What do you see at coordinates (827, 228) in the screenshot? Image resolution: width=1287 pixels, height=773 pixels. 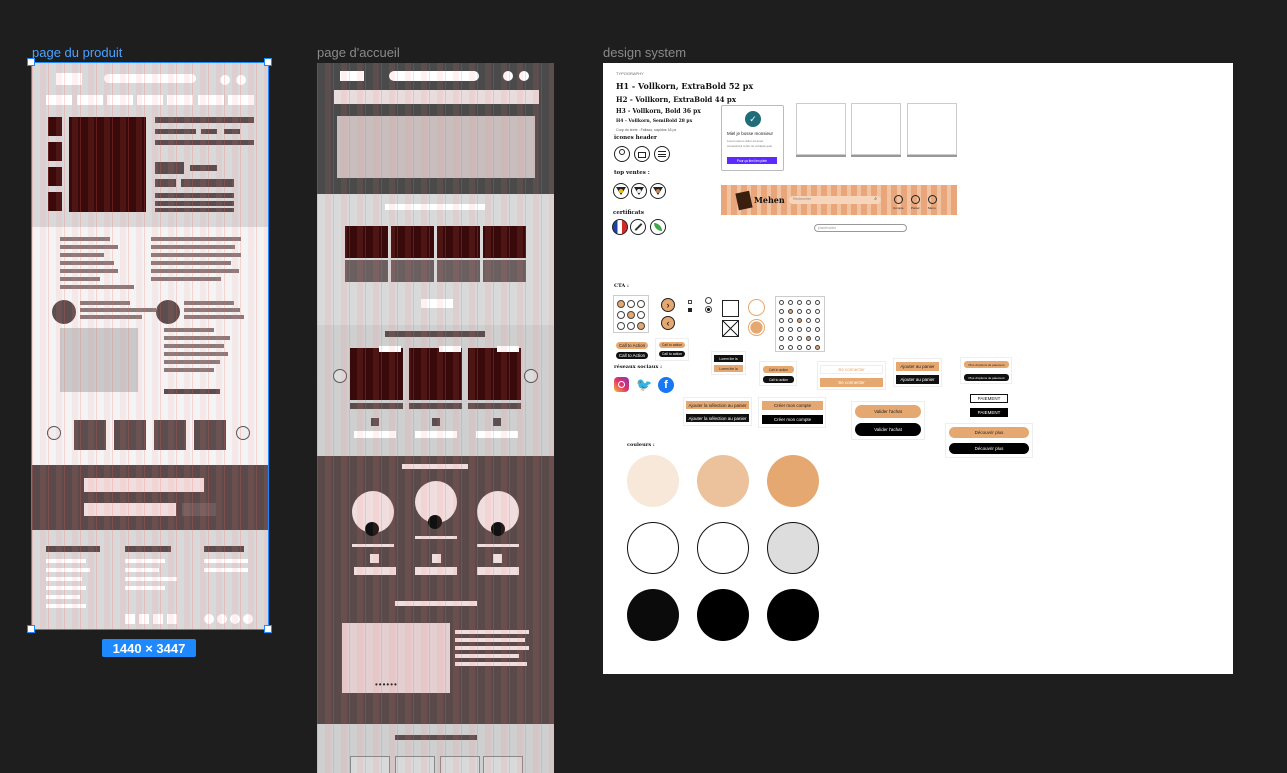 I see `search-placeholder-text: placeholder` at bounding box center [827, 228].